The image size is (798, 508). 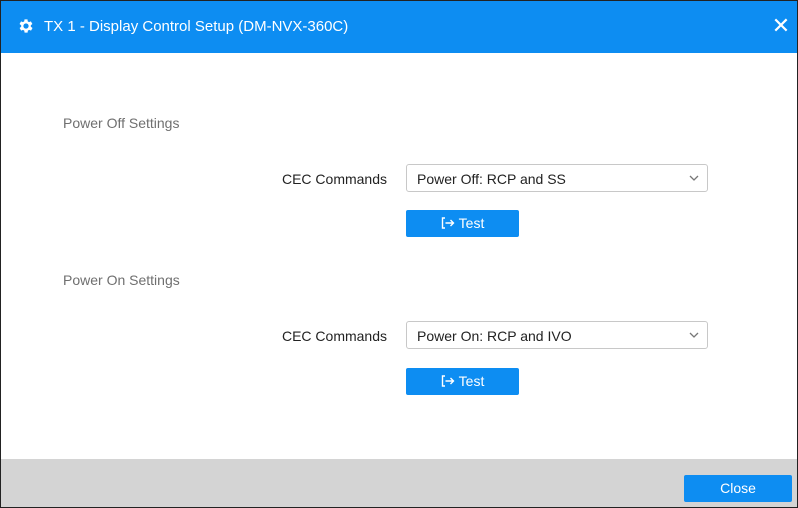 I want to click on power-on-test-label: Test, so click(x=471, y=381).